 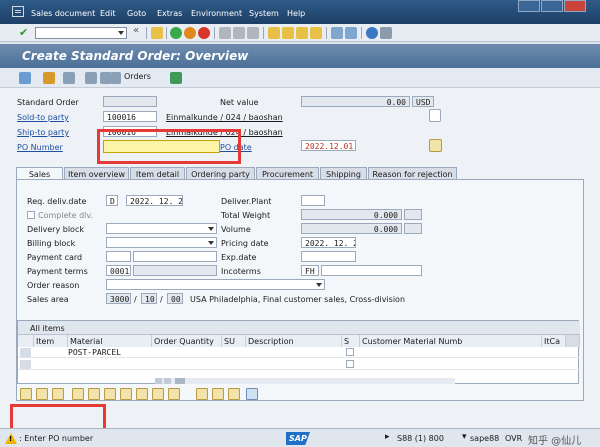 I want to click on complete-dlv-checkbox, so click(x=31, y=215).